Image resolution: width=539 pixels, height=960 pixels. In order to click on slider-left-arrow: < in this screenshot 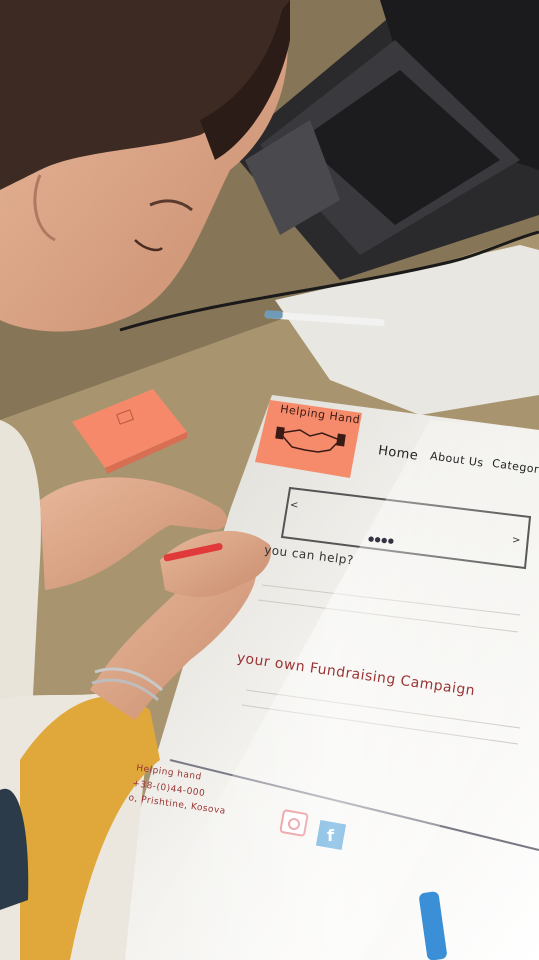, I will do `click(294, 505)`.